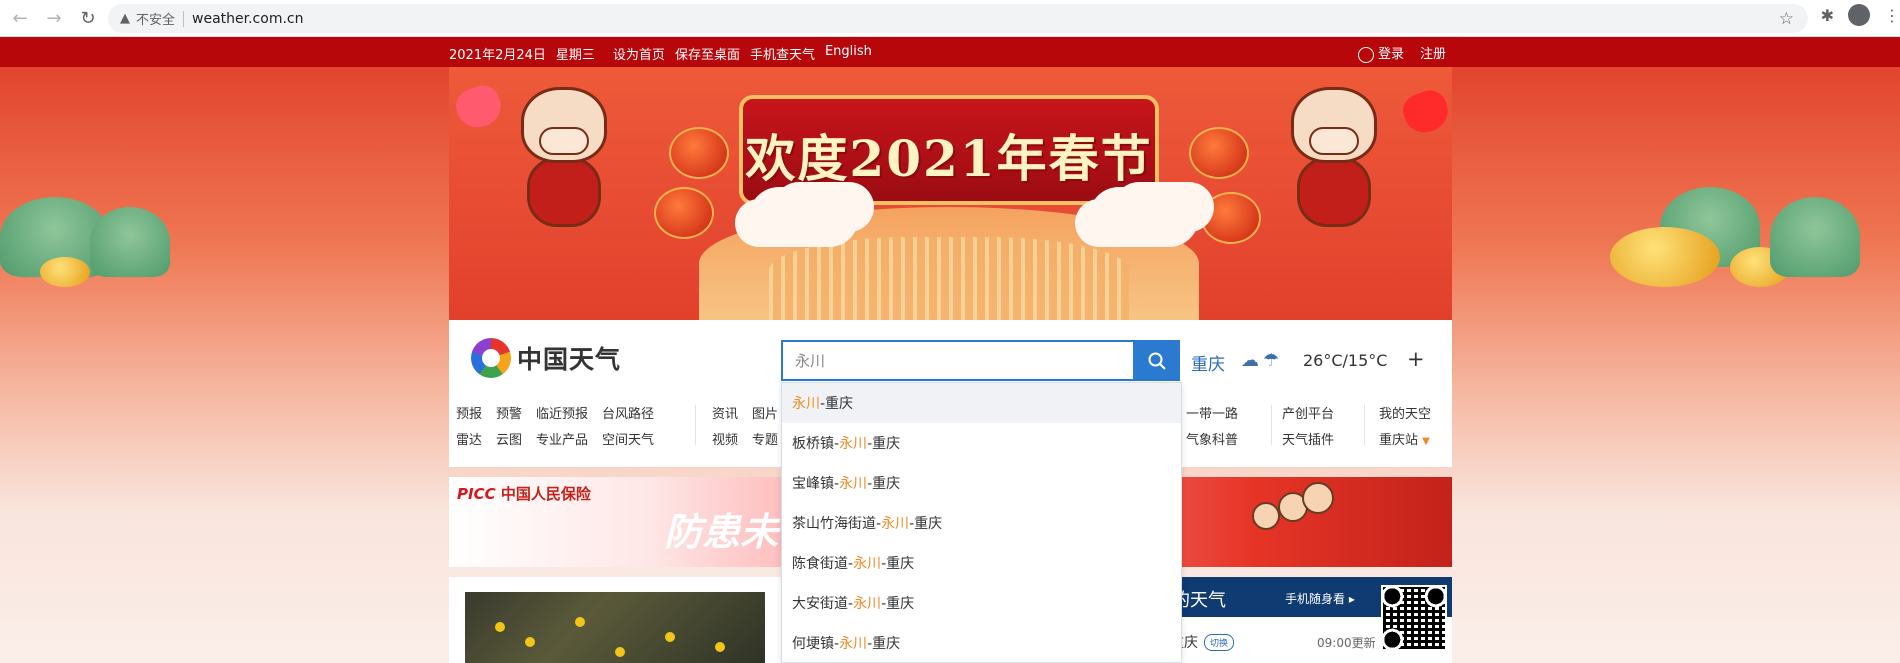  Describe the element at coordinates (1433, 52) in the screenshot. I see `register-link: 注册` at that location.